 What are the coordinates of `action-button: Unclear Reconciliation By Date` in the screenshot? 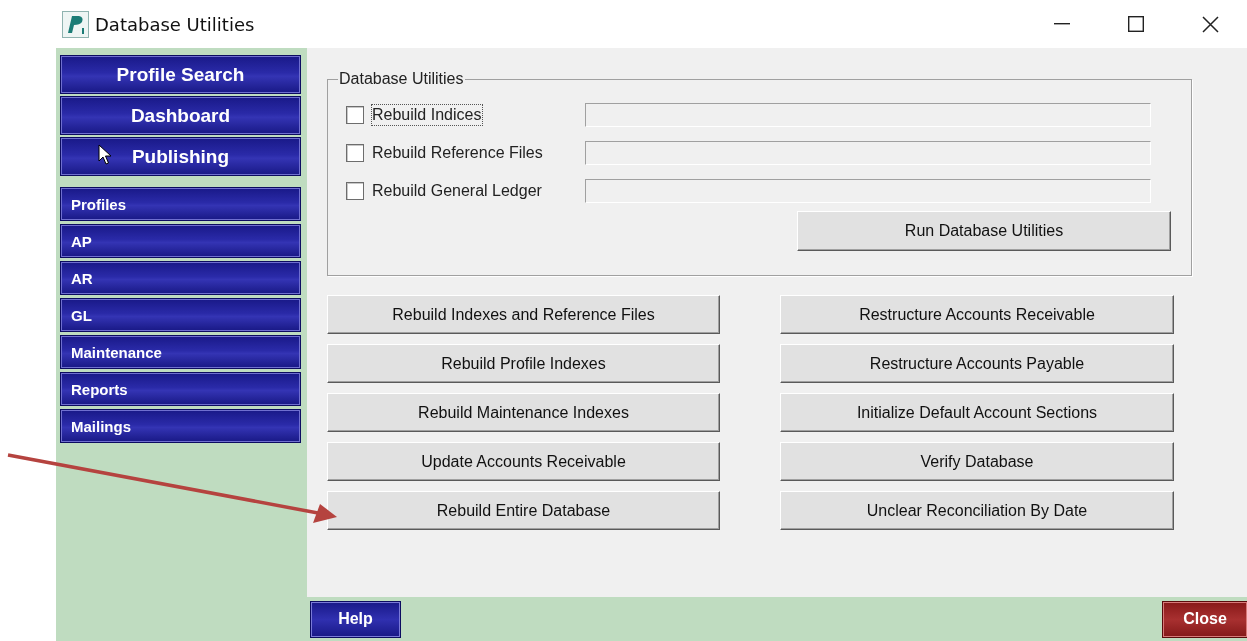 It's located at (977, 510).